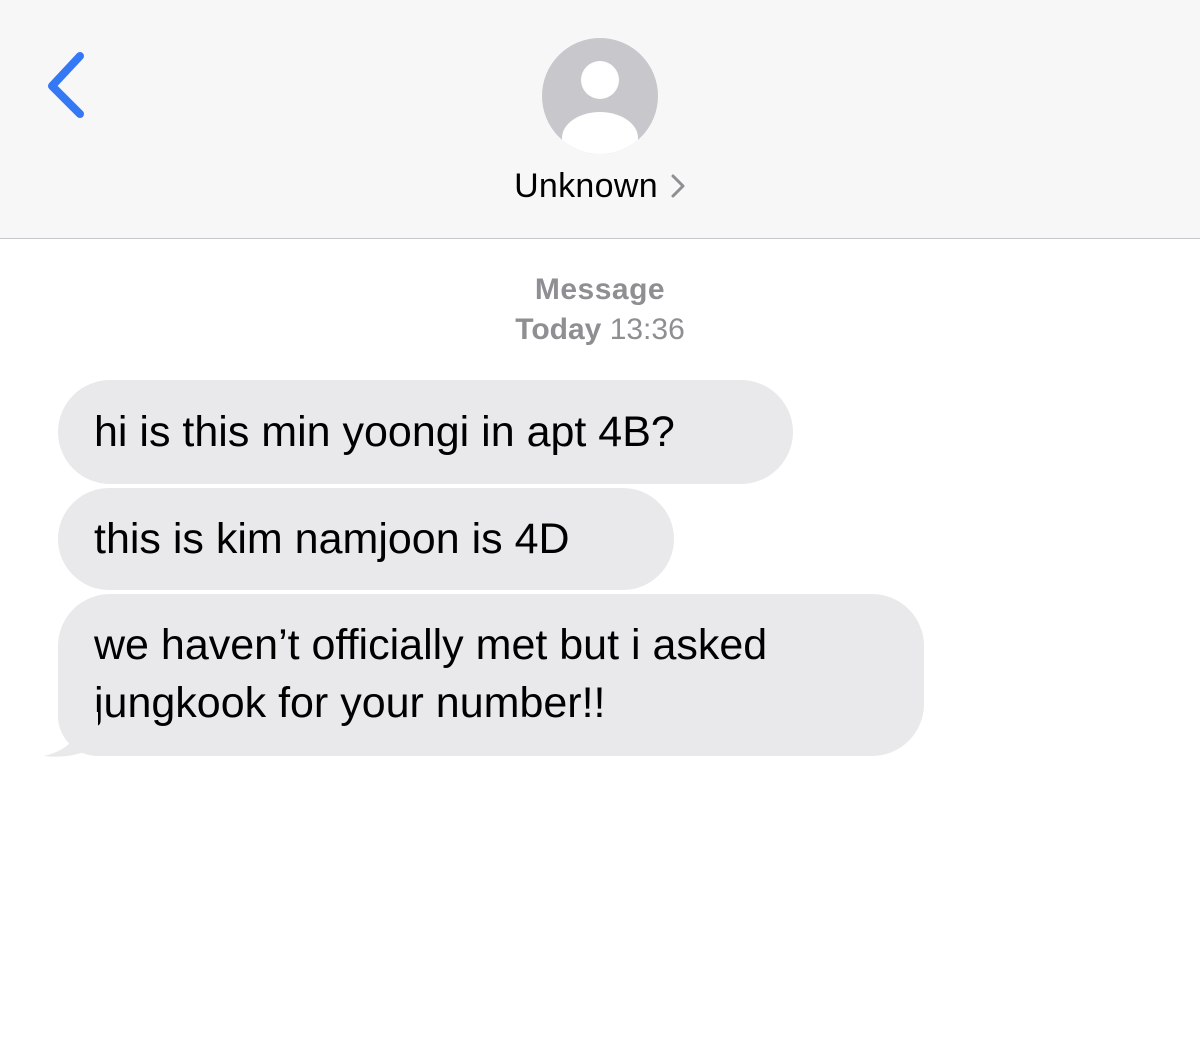 The height and width of the screenshot is (1041, 1200). I want to click on timestamp-day: Today, so click(558, 329).